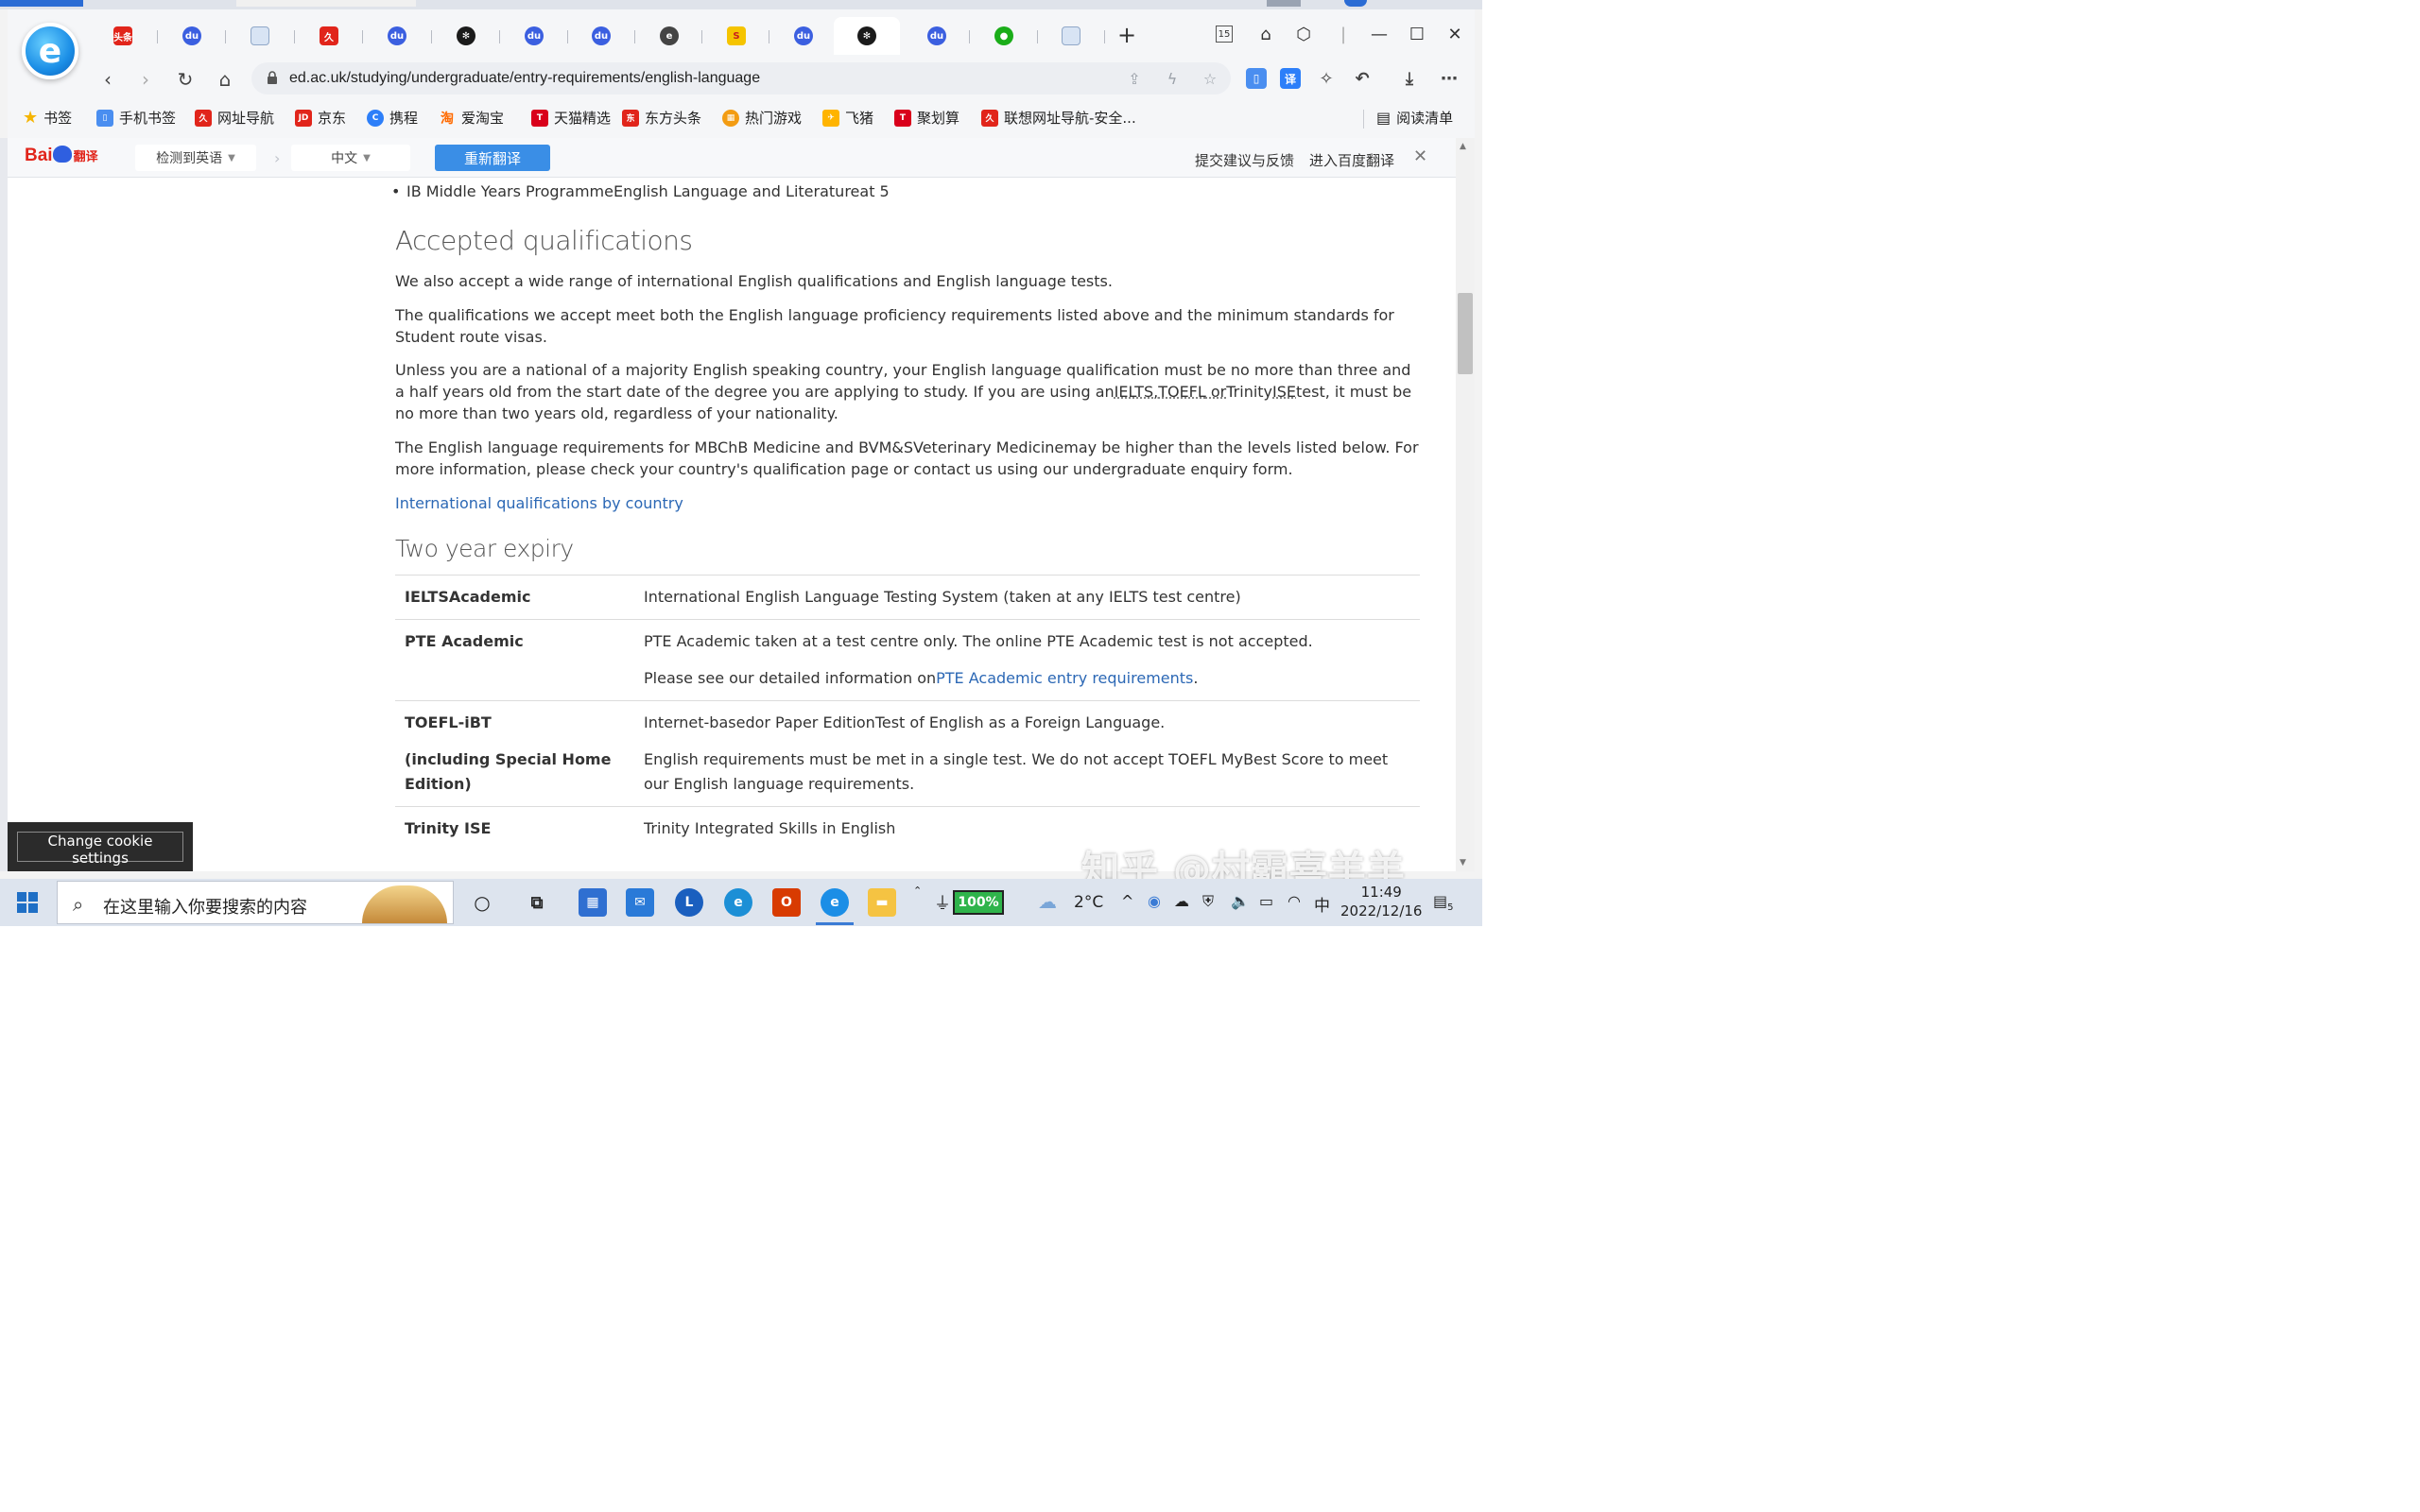 The height and width of the screenshot is (1512, 2420). Describe the element at coordinates (762, 118) in the screenshot. I see `bookmark-item: ▦ 热门游戏` at that location.